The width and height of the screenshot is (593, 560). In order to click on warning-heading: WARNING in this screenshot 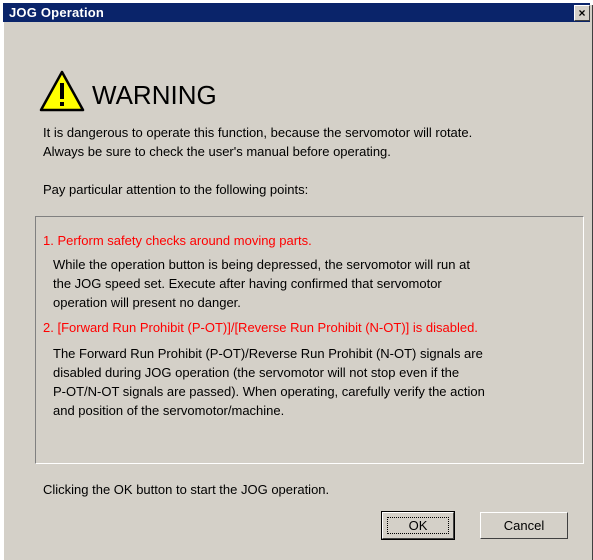, I will do `click(154, 95)`.